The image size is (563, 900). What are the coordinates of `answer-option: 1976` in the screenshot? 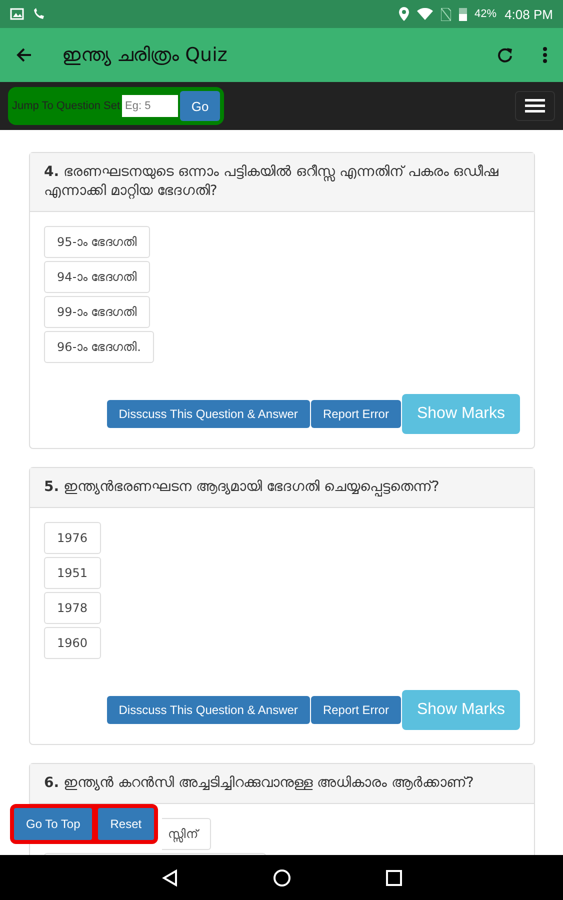 It's located at (72, 538).